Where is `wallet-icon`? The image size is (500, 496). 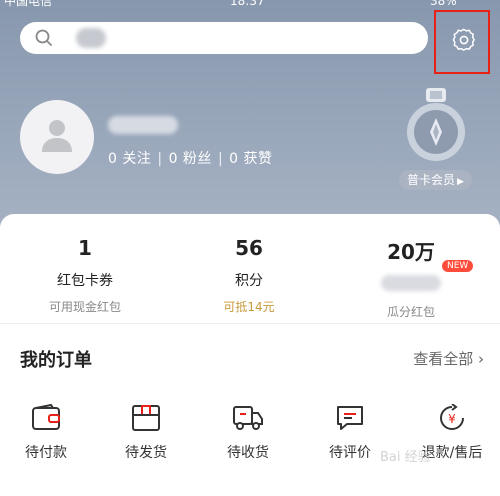
wallet-icon is located at coordinates (46, 417).